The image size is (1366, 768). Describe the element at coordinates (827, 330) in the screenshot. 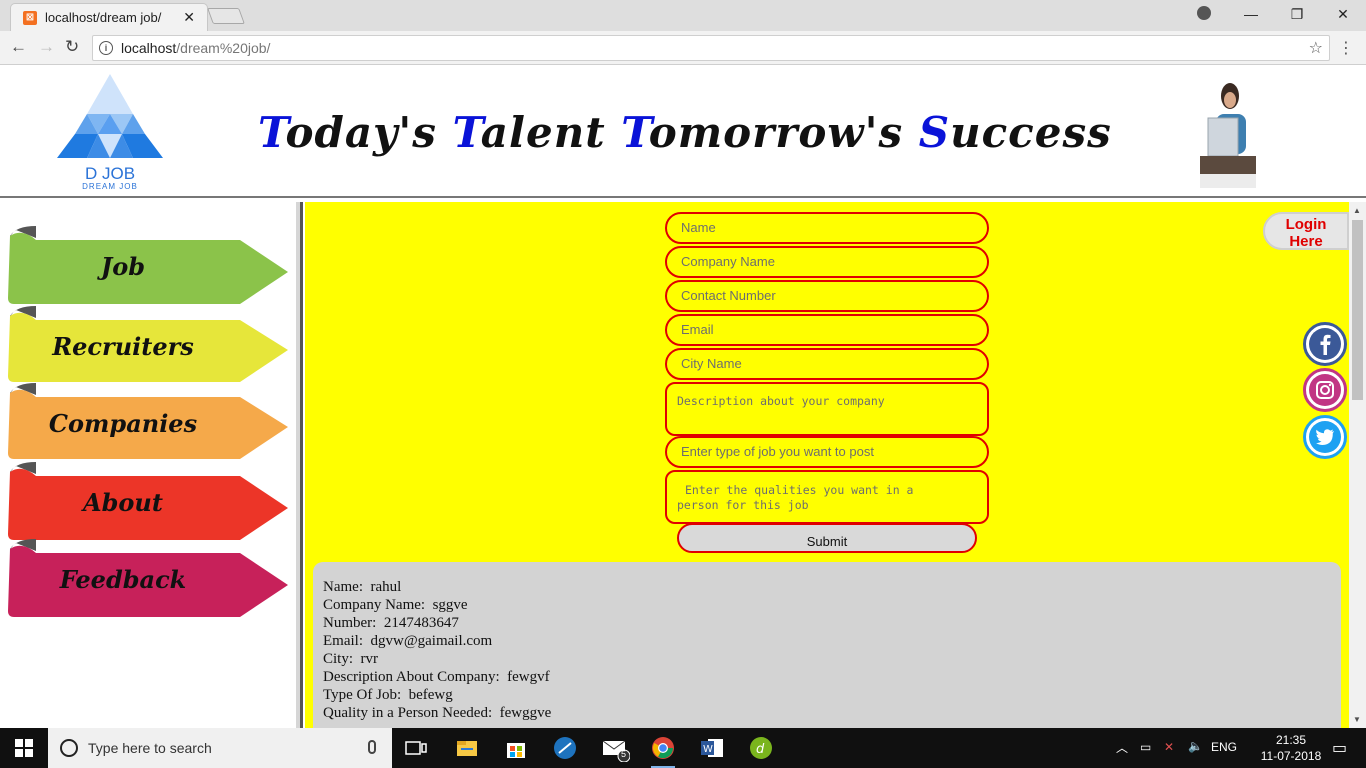

I see `email-input: Email` at that location.